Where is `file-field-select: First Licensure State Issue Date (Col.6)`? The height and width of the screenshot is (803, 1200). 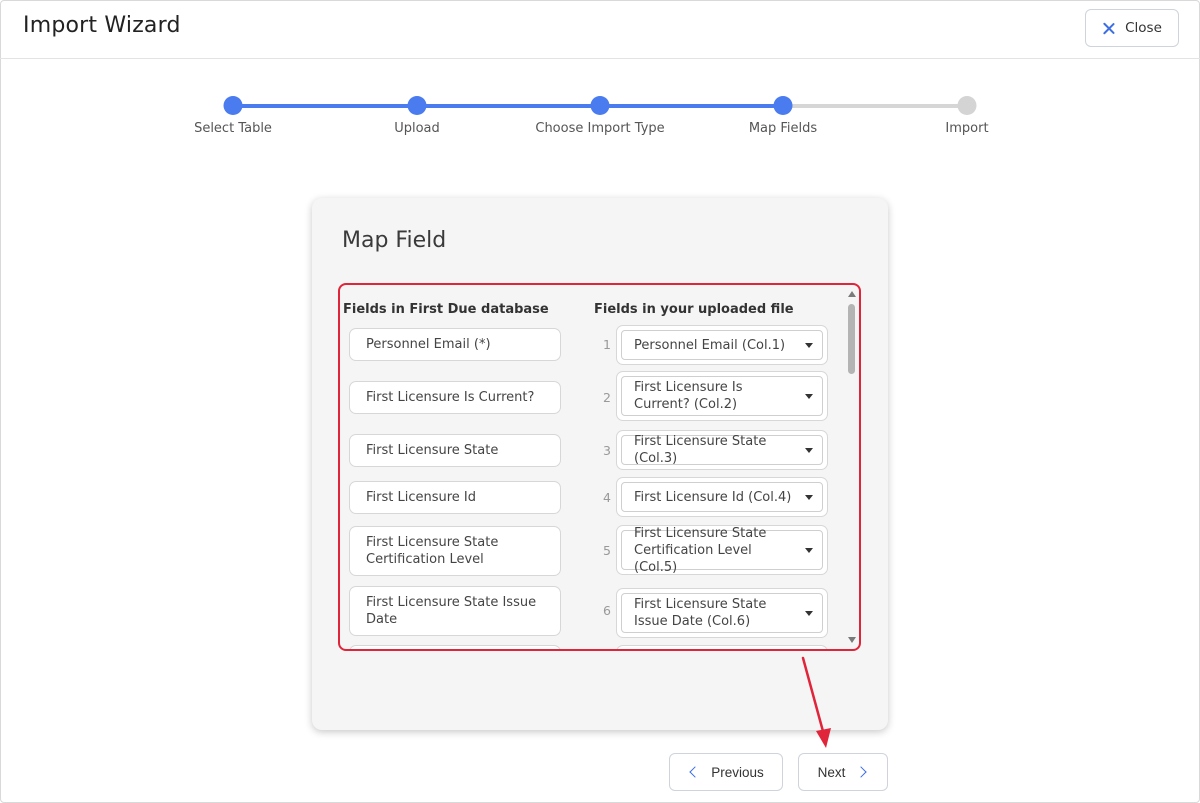
file-field-select: First Licensure State Issue Date (Col.6) is located at coordinates (722, 613).